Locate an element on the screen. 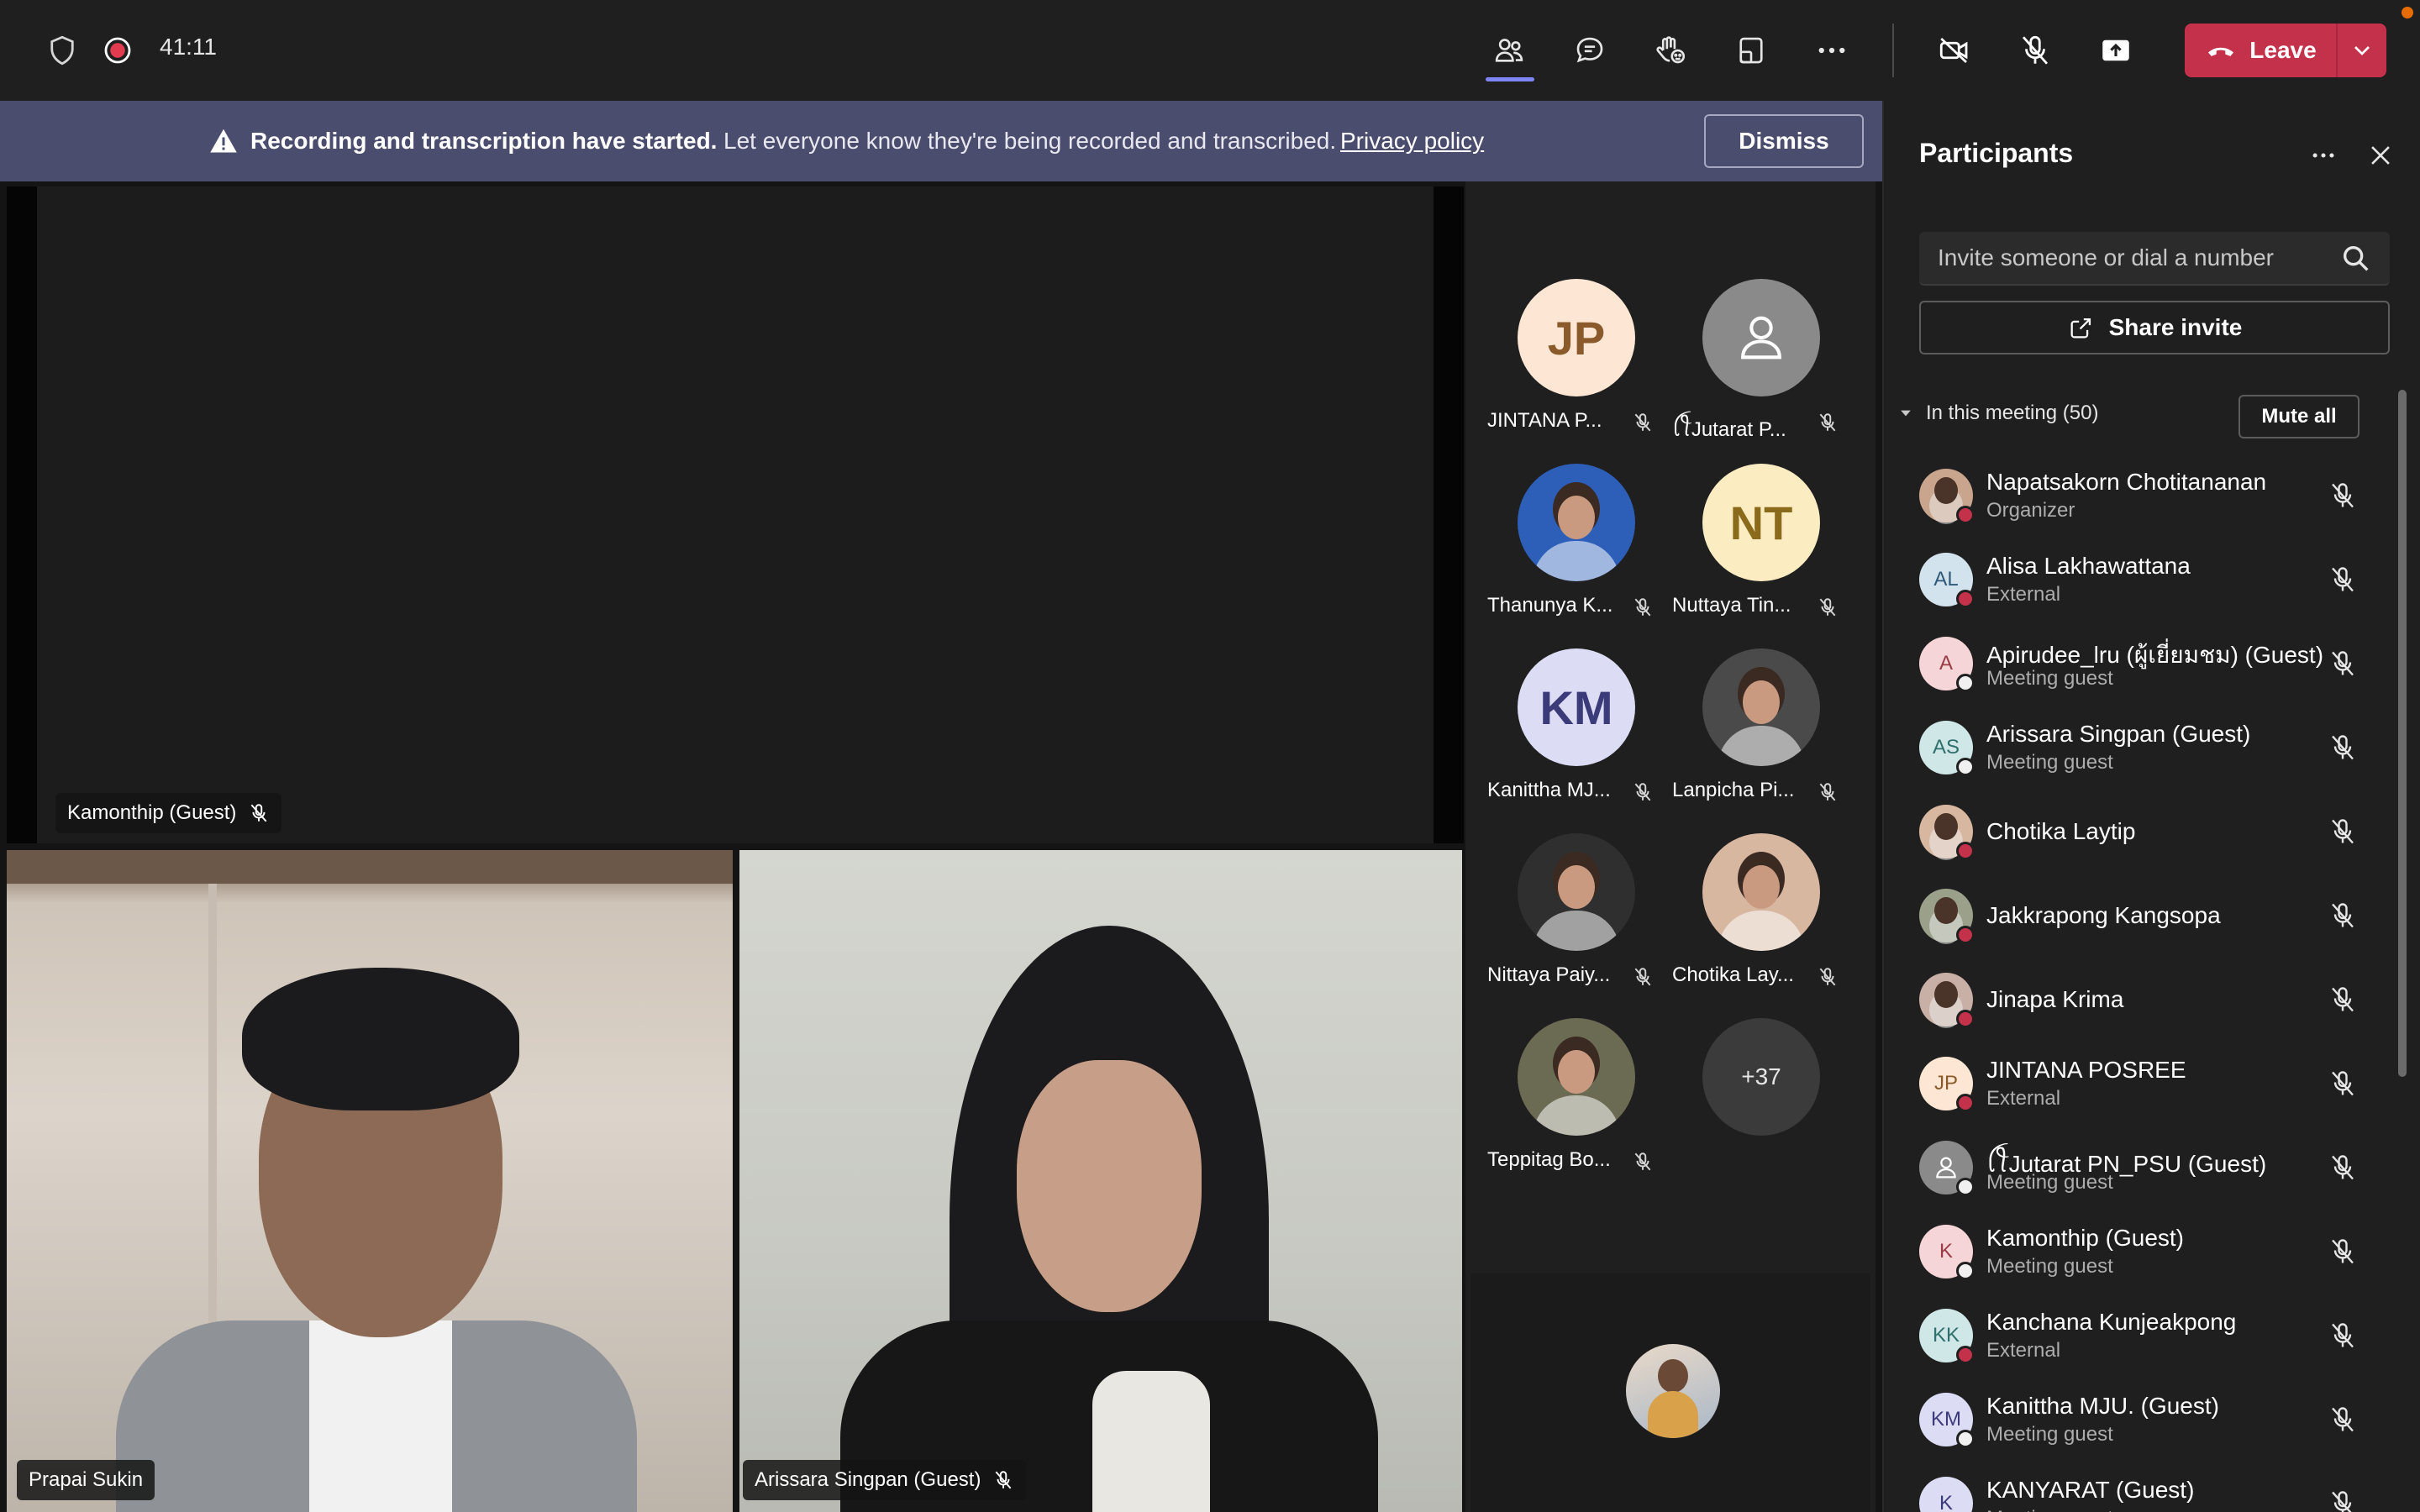 The width and height of the screenshot is (2420, 1512). participant-row: KK Kanchana Kunjeakpong External is located at coordinates (2145, 1336).